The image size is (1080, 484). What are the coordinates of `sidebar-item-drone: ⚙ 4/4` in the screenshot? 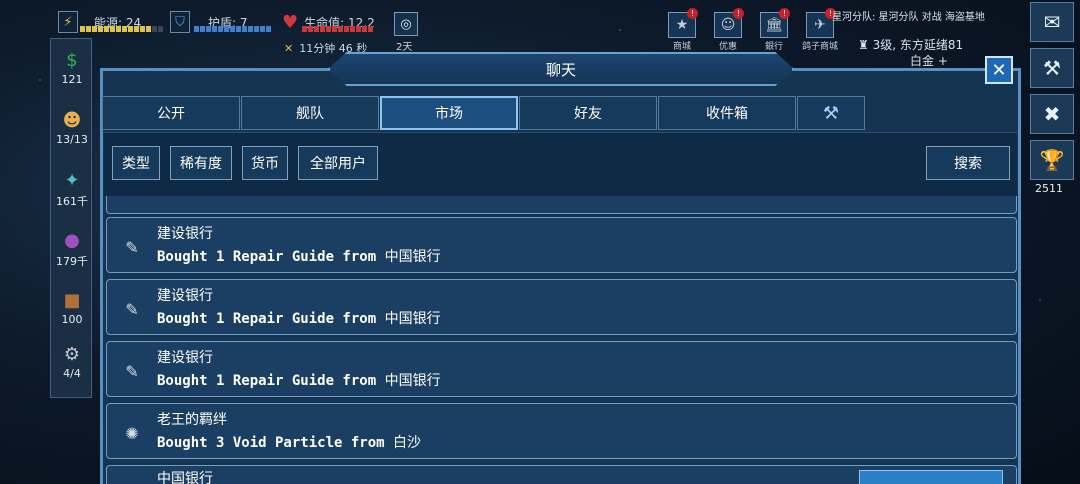 It's located at (72, 361).